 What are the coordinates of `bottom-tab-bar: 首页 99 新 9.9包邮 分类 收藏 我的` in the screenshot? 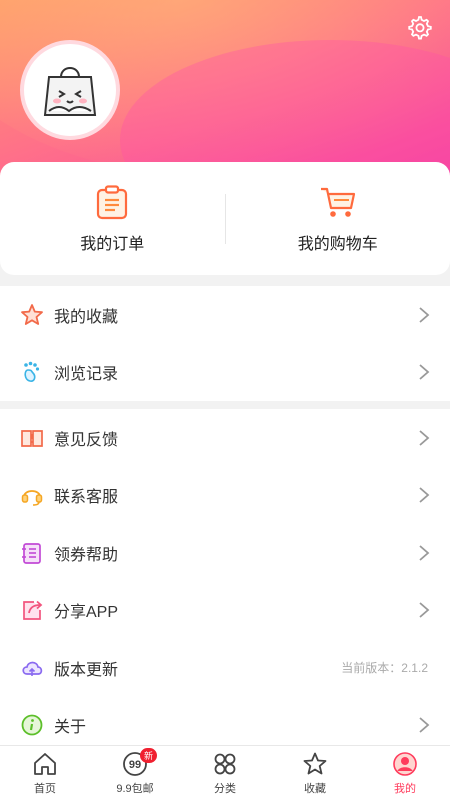 It's located at (225, 772).